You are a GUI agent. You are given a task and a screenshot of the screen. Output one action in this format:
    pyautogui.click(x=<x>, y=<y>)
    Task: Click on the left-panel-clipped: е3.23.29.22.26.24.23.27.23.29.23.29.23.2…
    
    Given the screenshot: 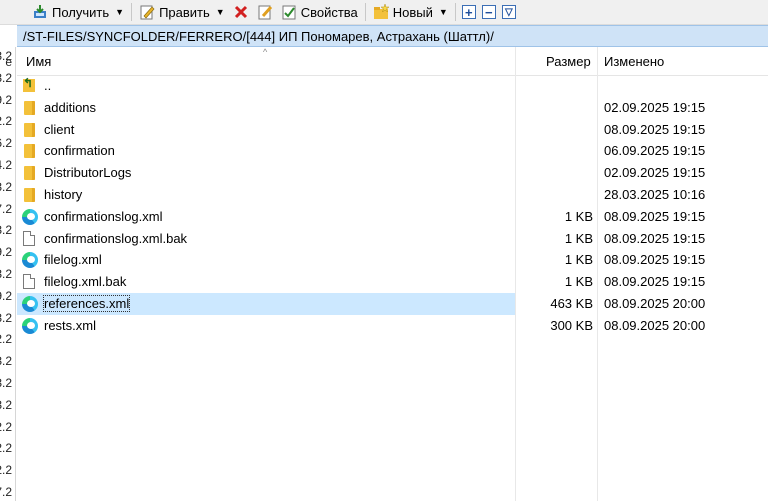 What is the action you would take?
    pyautogui.click(x=8, y=274)
    